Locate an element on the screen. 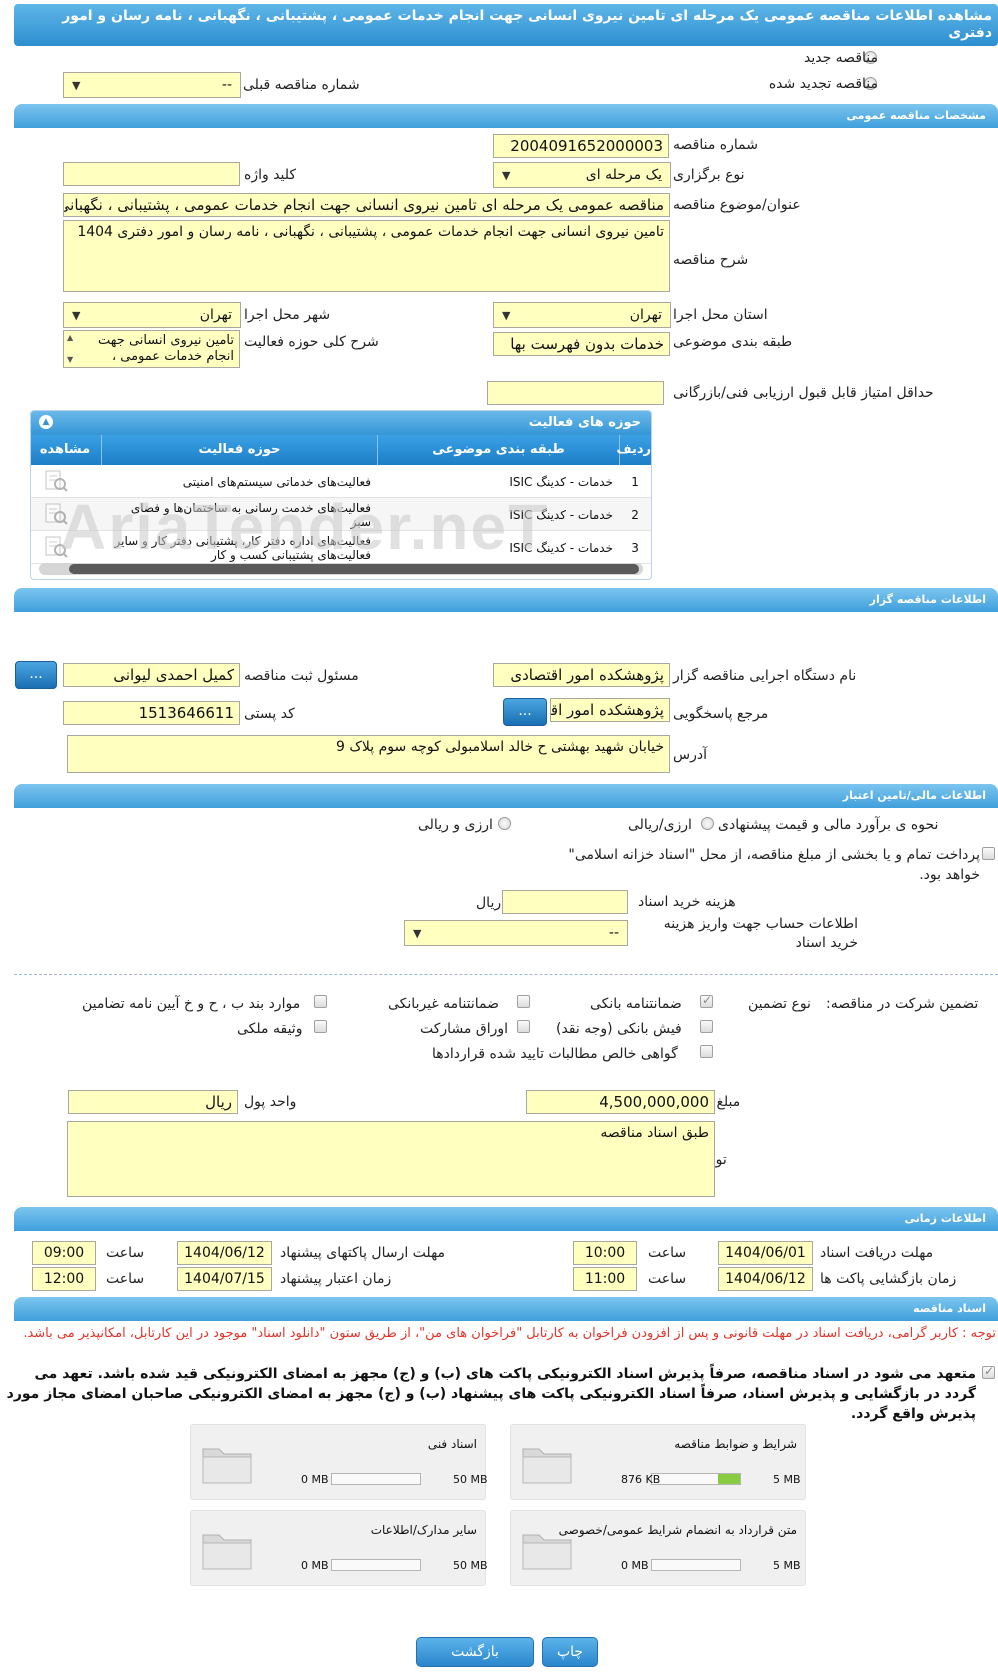 The width and height of the screenshot is (998, 1673). nonbank-guarantee-label: ضمانتنامه غیربانکی is located at coordinates (444, 1004).